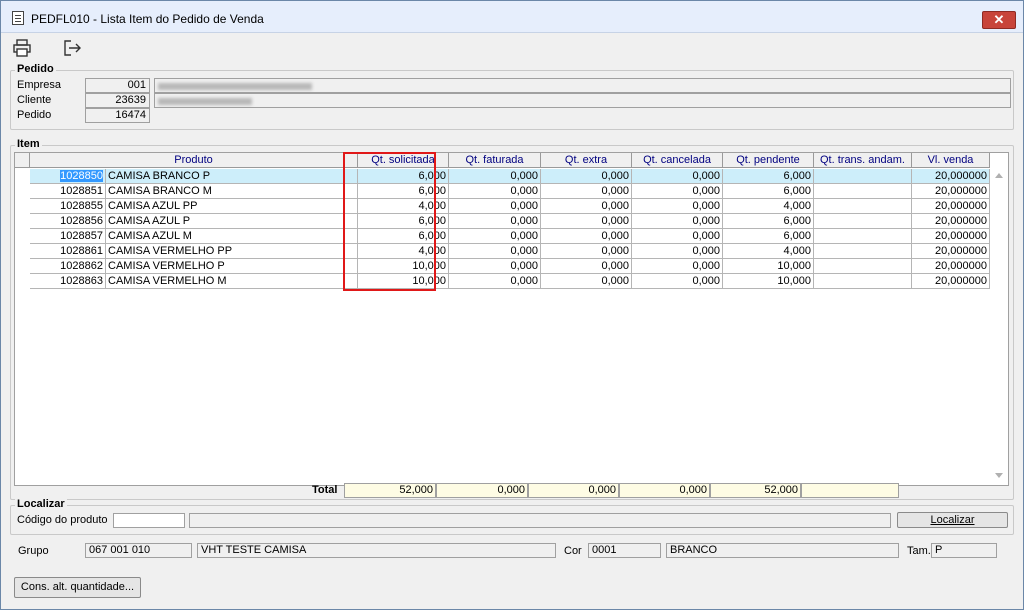 This screenshot has width=1024, height=610. I want to click on cell-produto: CAMISA BRANCO M, so click(232, 191).